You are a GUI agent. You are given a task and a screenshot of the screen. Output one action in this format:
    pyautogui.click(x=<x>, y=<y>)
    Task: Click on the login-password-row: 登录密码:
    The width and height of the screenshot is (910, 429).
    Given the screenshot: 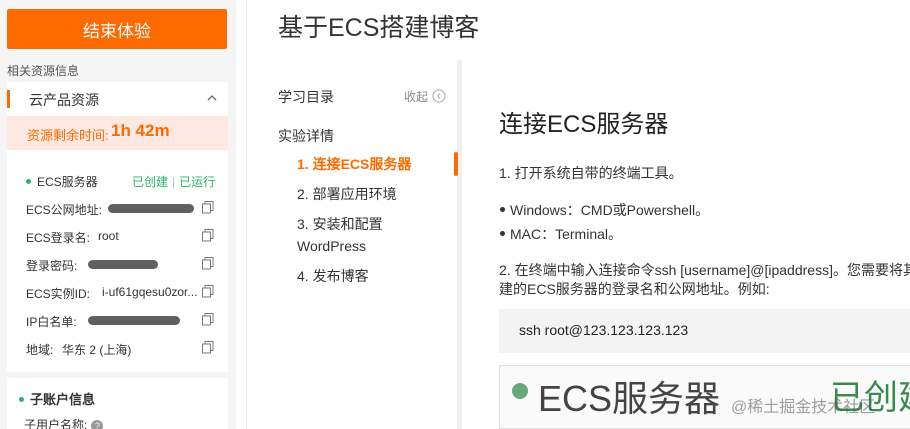 What is the action you would take?
    pyautogui.click(x=125, y=264)
    